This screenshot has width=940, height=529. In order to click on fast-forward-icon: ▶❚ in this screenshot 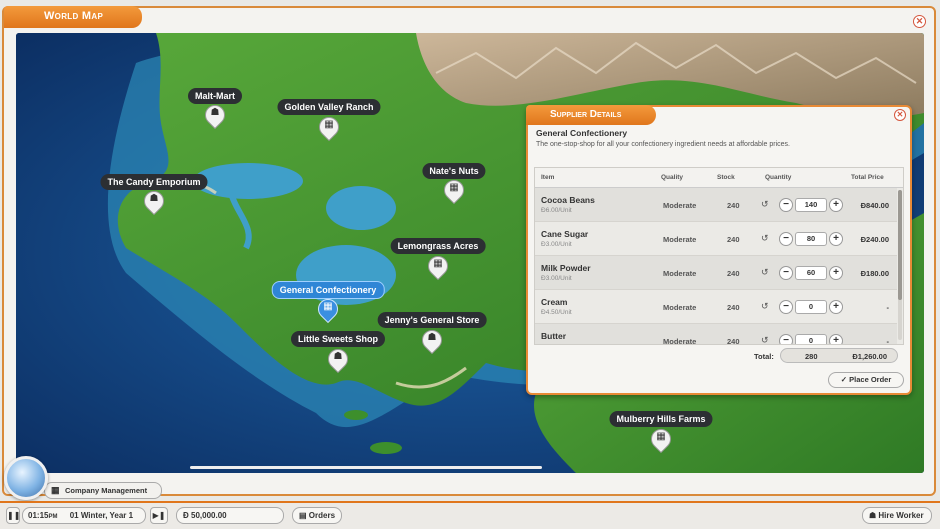, I will do `click(159, 515)`.